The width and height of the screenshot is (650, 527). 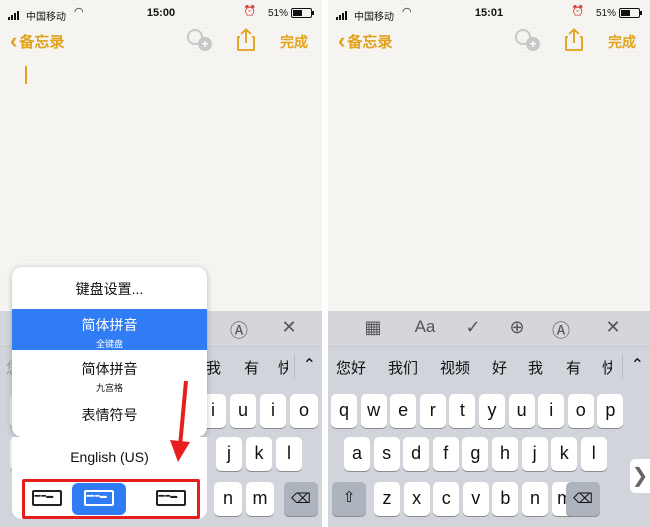 I want to click on key-f: f, so click(x=445, y=454).